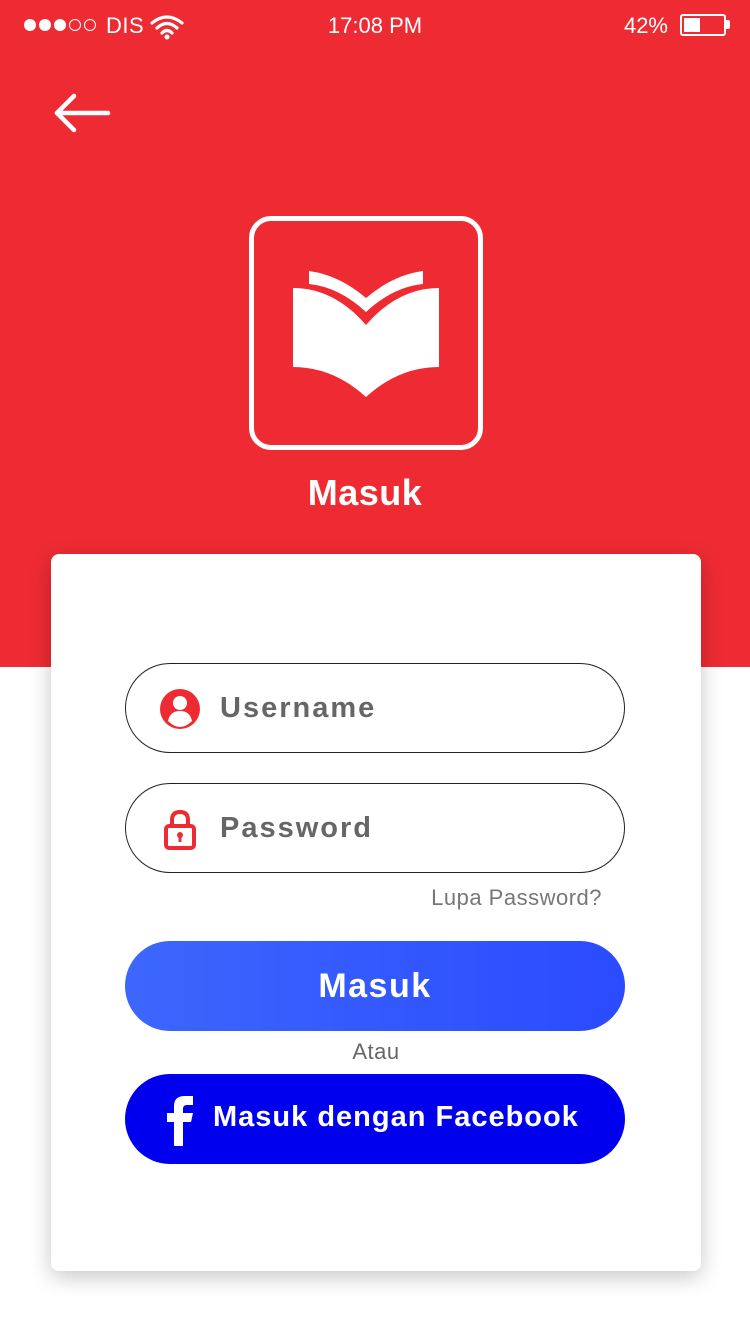 This screenshot has height=1334, width=750. What do you see at coordinates (180, 709) in the screenshot?
I see `user-icon` at bounding box center [180, 709].